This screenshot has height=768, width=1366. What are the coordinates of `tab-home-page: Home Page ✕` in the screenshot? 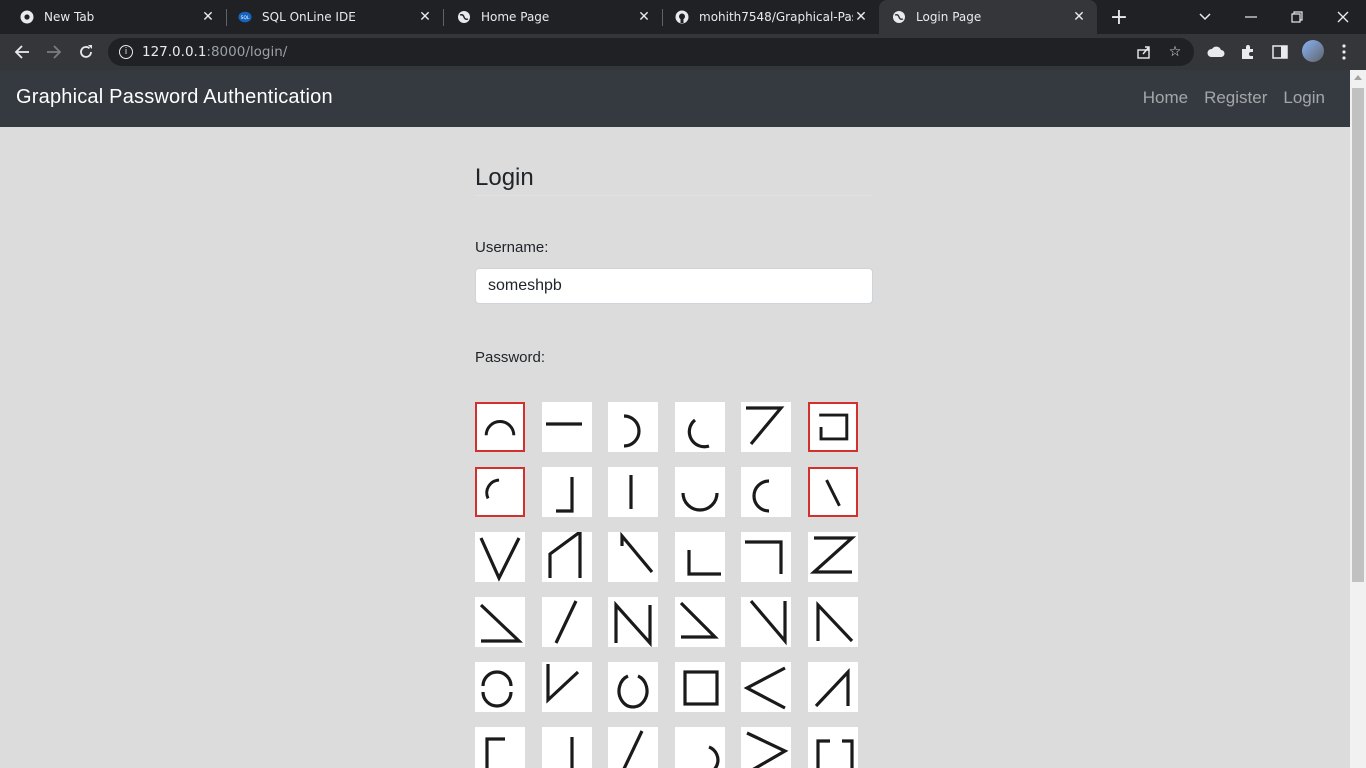 It's located at (553, 17).